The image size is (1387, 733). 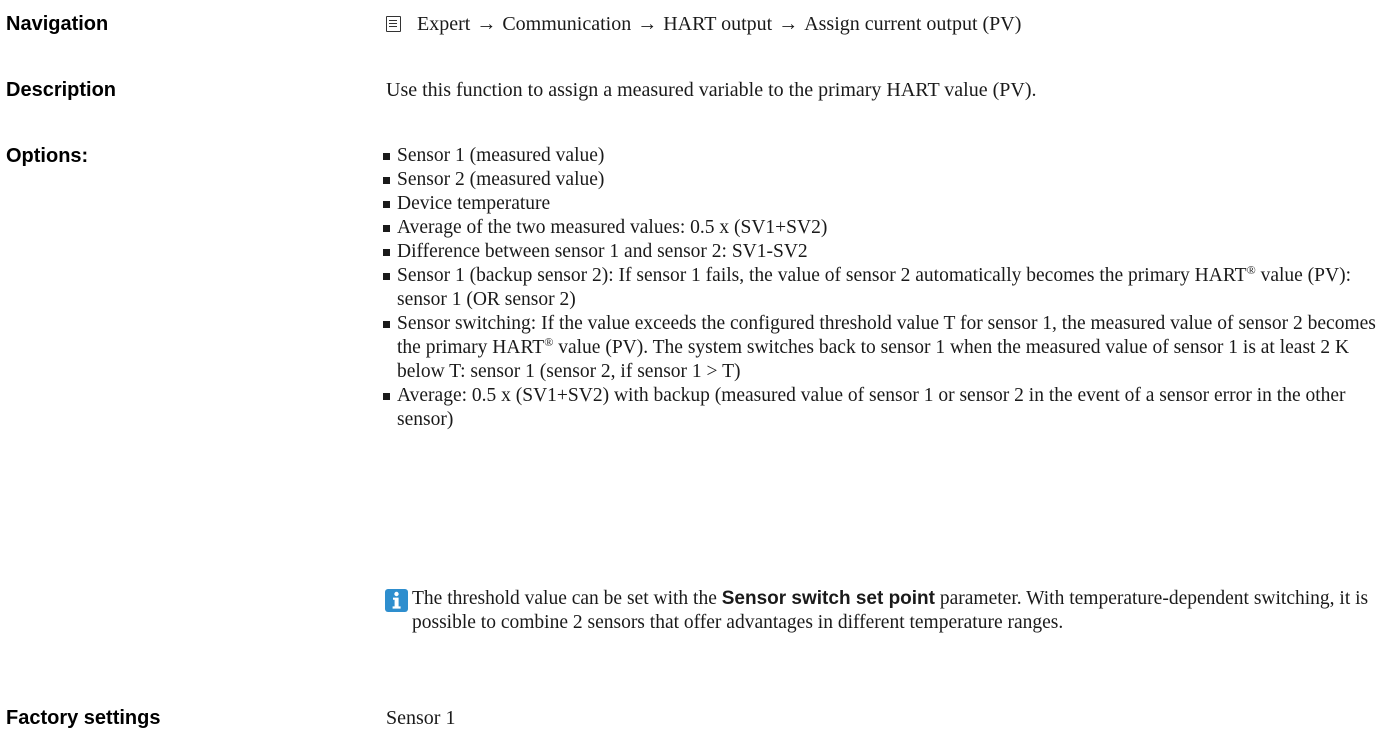 I want to click on option-item: Sensor 2 (measured value), so click(x=883, y=180).